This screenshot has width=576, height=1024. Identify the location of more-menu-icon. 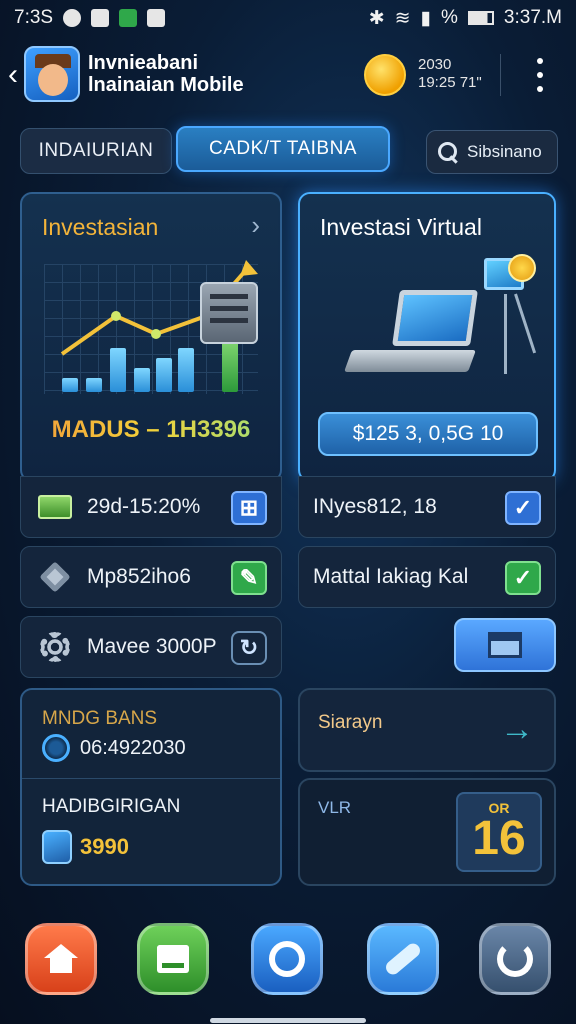
(540, 75).